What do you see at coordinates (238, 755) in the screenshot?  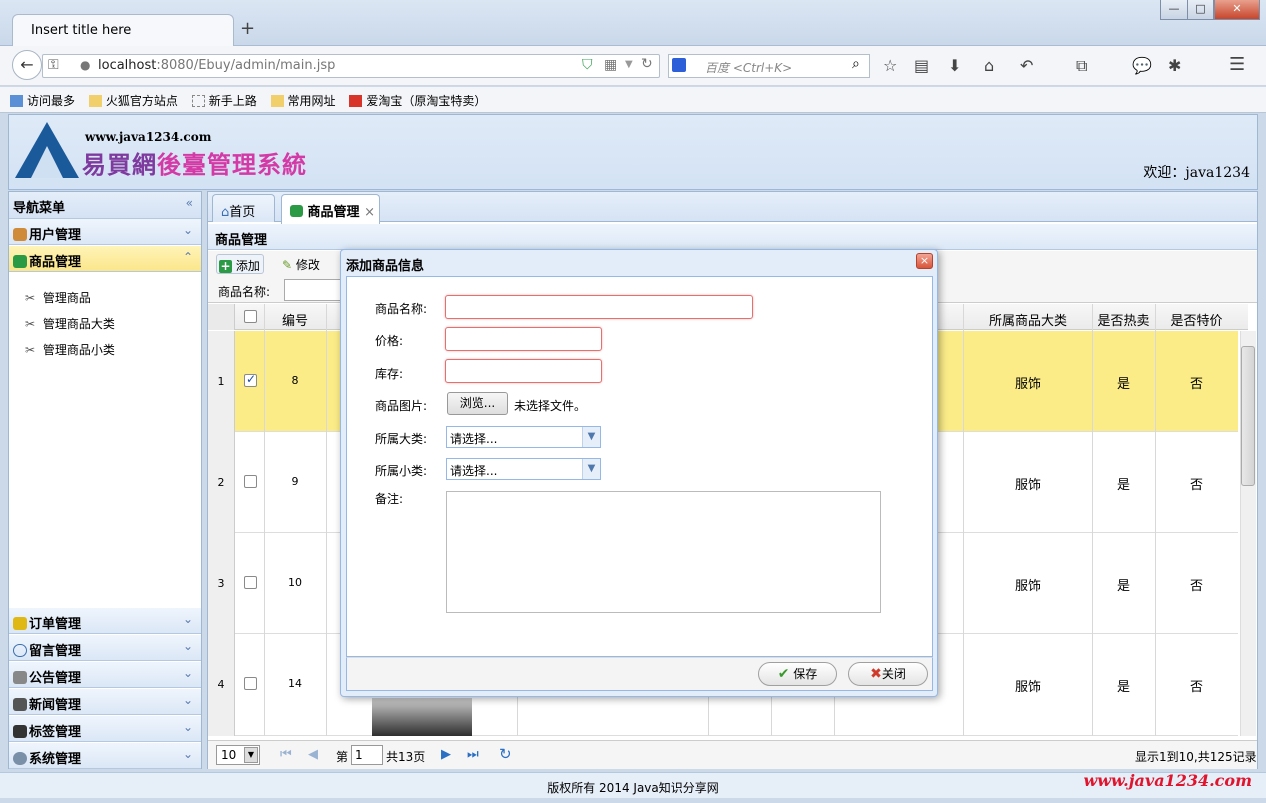 I see `page-size-select: 10 ▼` at bounding box center [238, 755].